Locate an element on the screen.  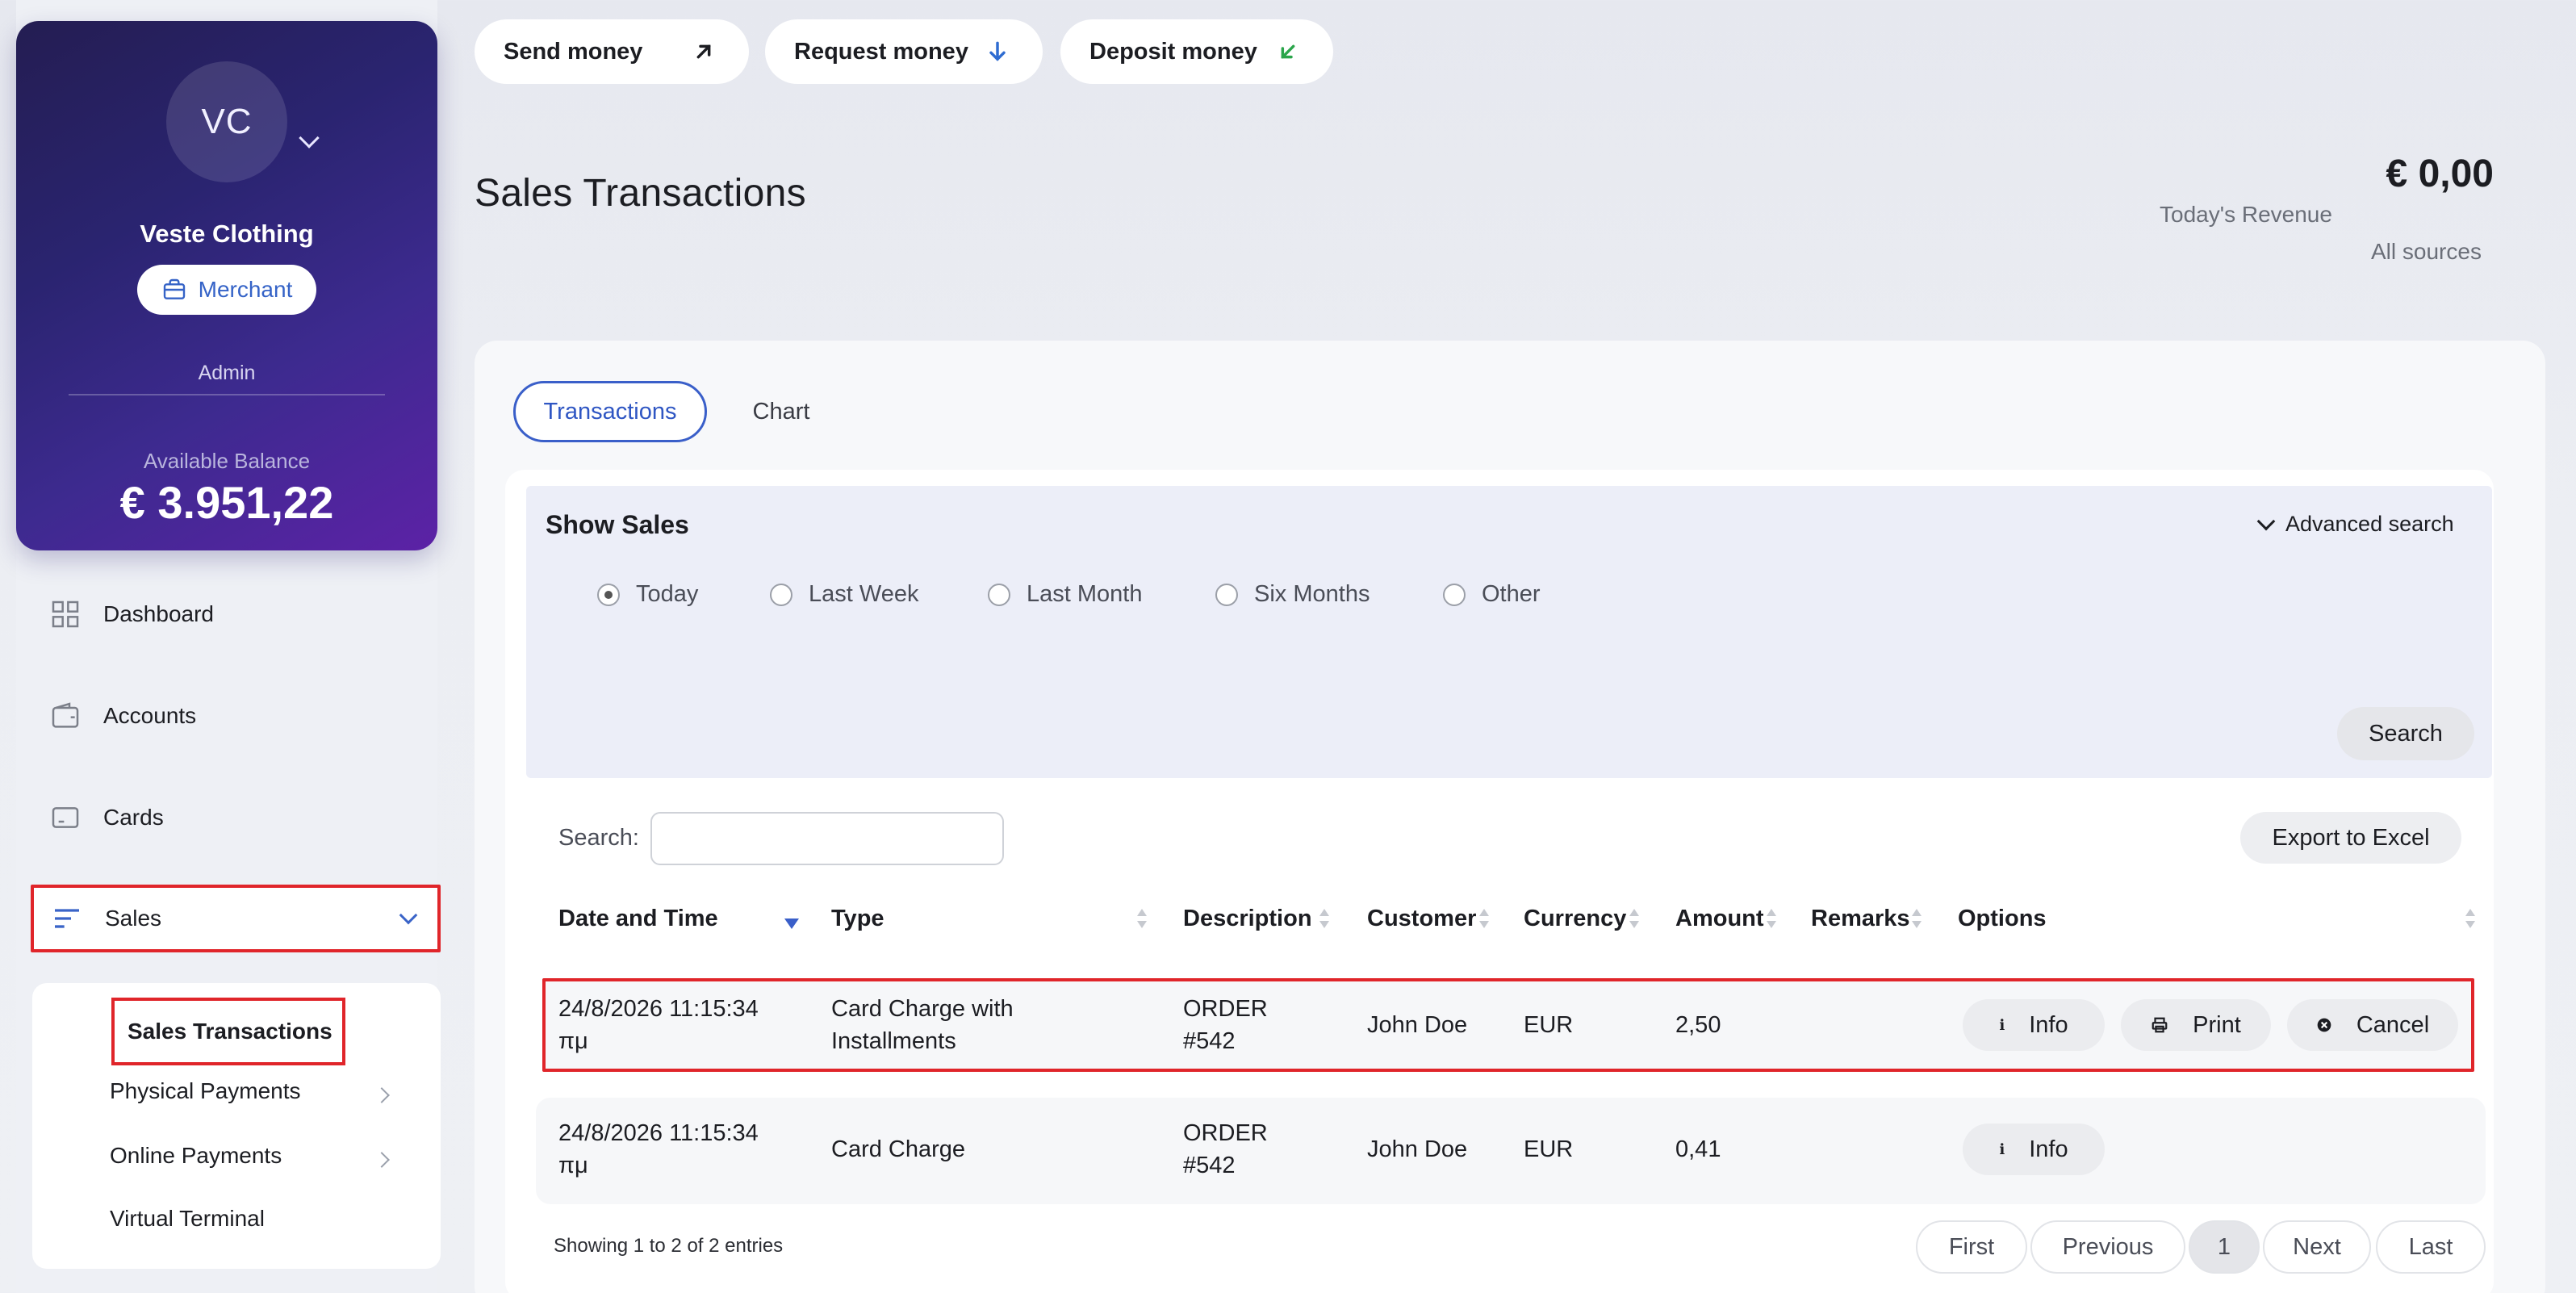
tab-chart: Chart is located at coordinates (781, 411).